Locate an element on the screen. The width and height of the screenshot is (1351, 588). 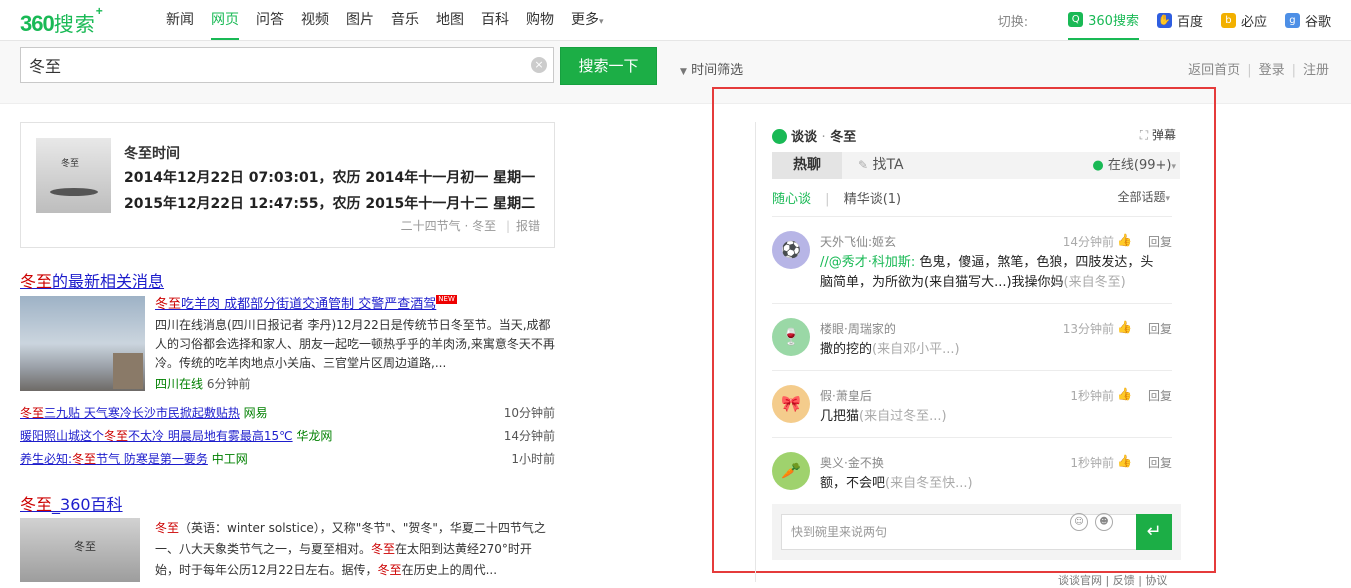
danmu-toggle: ⛶ 弹幕 is located at coordinates (1158, 134).